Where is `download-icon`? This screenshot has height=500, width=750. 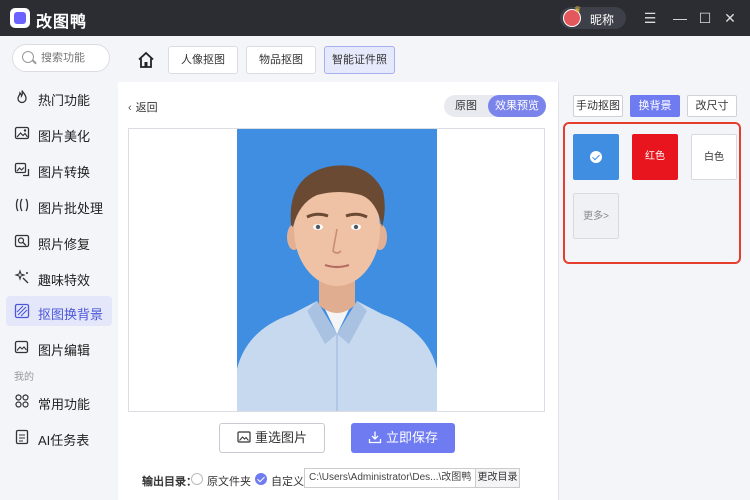
download-icon is located at coordinates (375, 437).